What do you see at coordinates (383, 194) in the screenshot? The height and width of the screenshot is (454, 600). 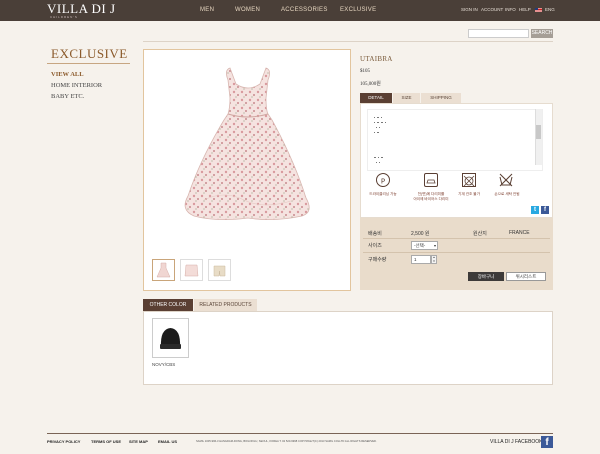 I see `care-label-dry-clean: 드라이클리닝 가능` at bounding box center [383, 194].